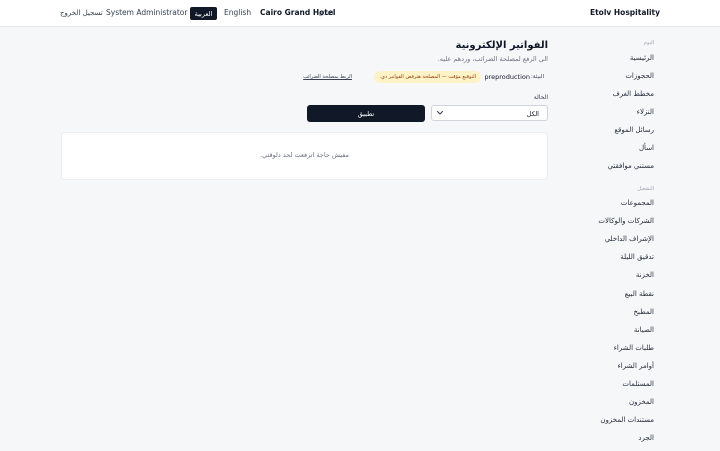 This screenshot has height=451, width=720. Describe the element at coordinates (540, 97) in the screenshot. I see `status-filter-label: الحالة` at that location.